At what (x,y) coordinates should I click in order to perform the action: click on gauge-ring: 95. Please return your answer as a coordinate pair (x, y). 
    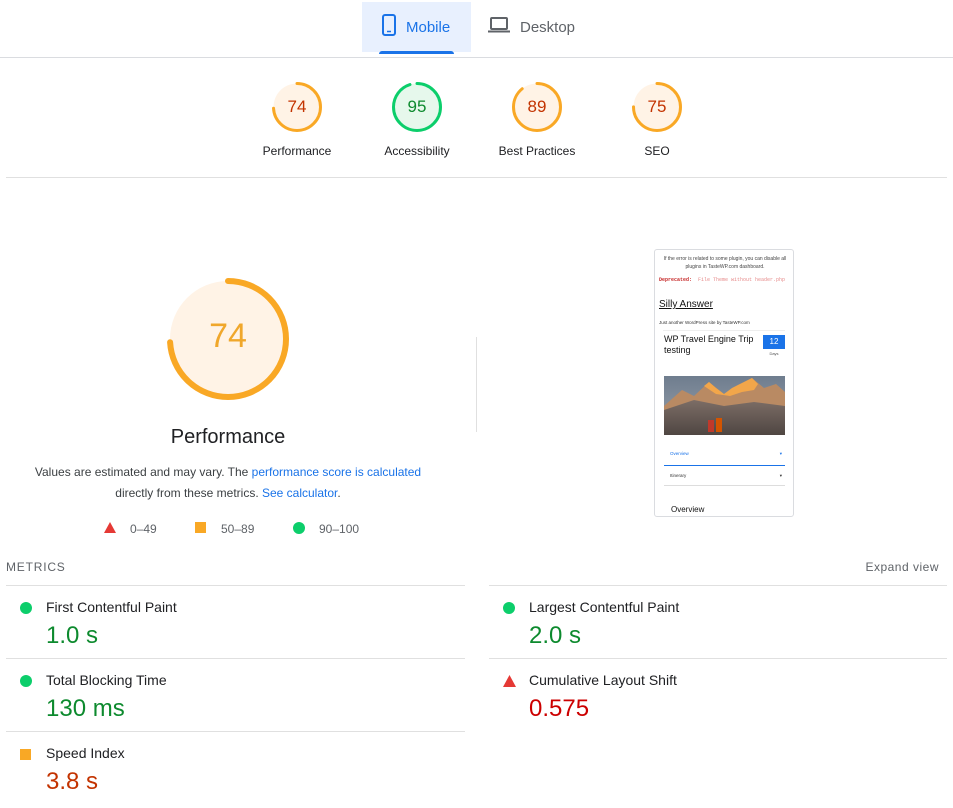
    Looking at the image, I should click on (417, 107).